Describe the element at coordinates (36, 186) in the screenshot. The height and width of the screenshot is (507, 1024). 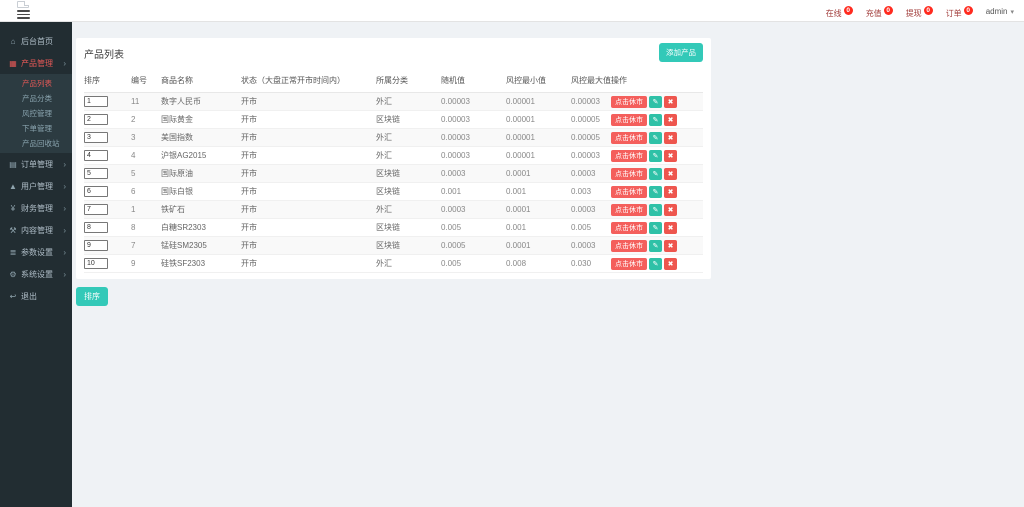
I see `sidebar-item-users: ▲ 用户管理 ›` at that location.